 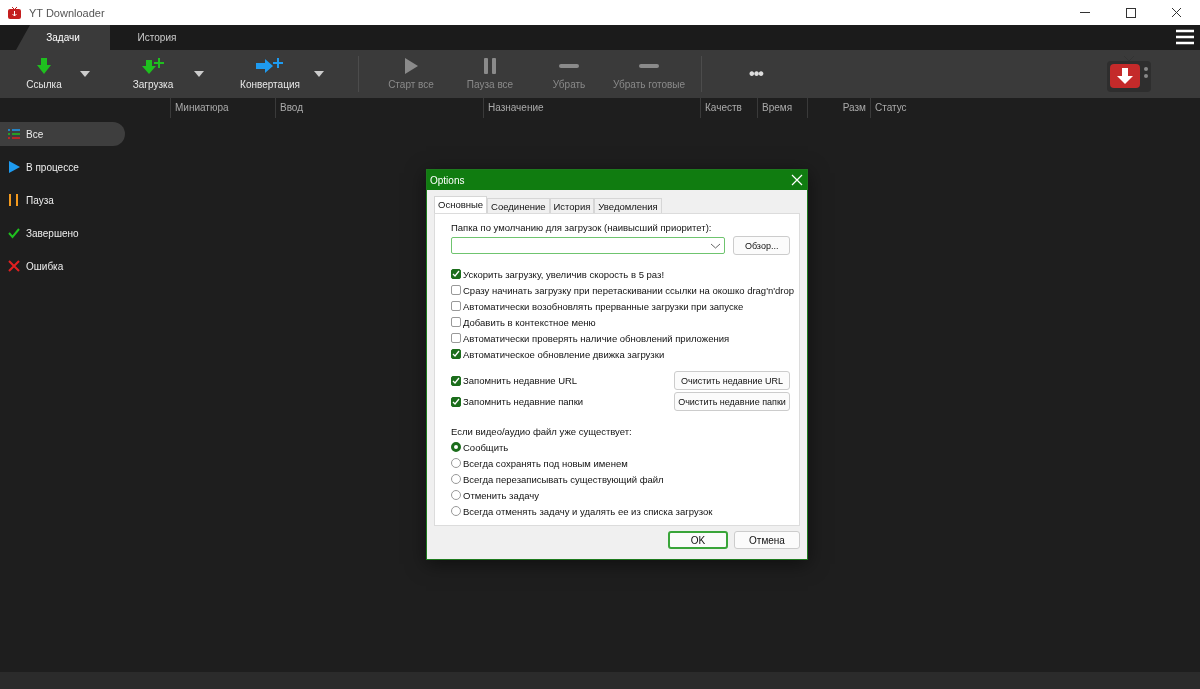 I want to click on window-title: YT Downloader, so click(x=67, y=12).